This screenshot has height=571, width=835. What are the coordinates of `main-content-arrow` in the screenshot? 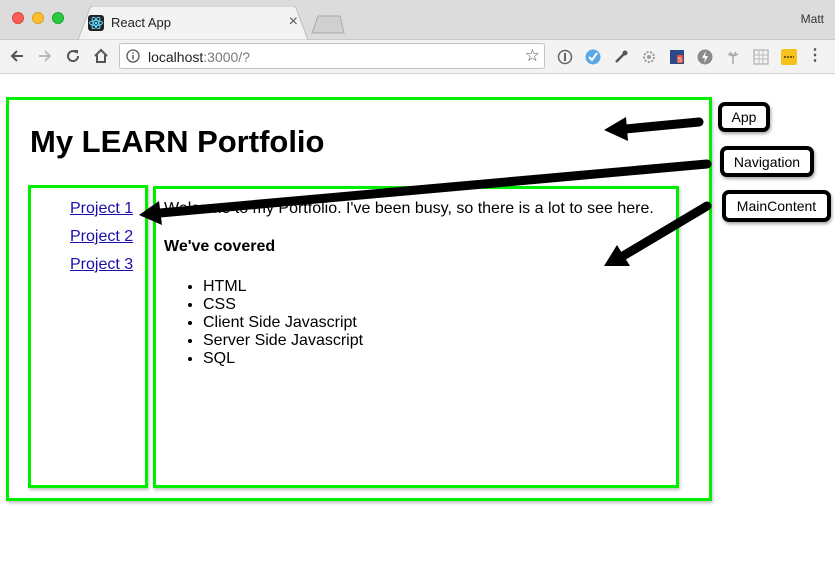 It's located at (658, 233).